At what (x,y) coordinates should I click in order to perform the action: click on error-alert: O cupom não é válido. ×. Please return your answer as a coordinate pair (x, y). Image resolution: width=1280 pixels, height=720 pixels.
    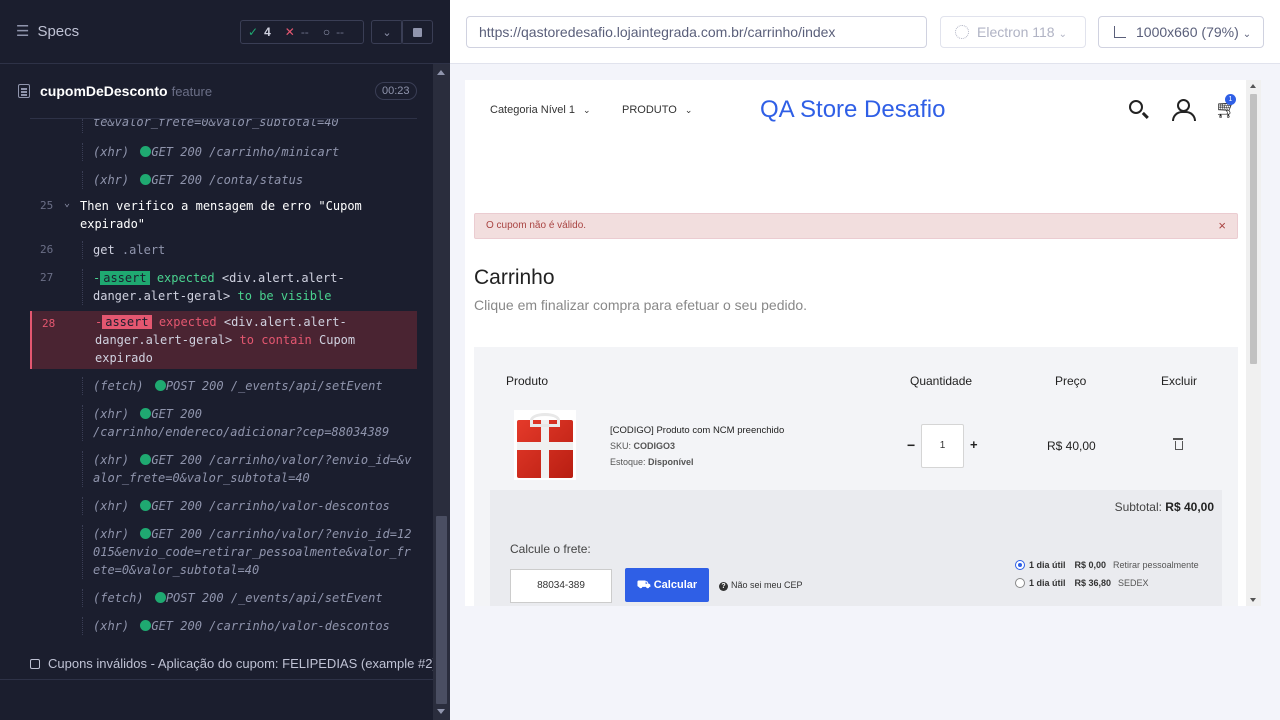
    Looking at the image, I should click on (856, 226).